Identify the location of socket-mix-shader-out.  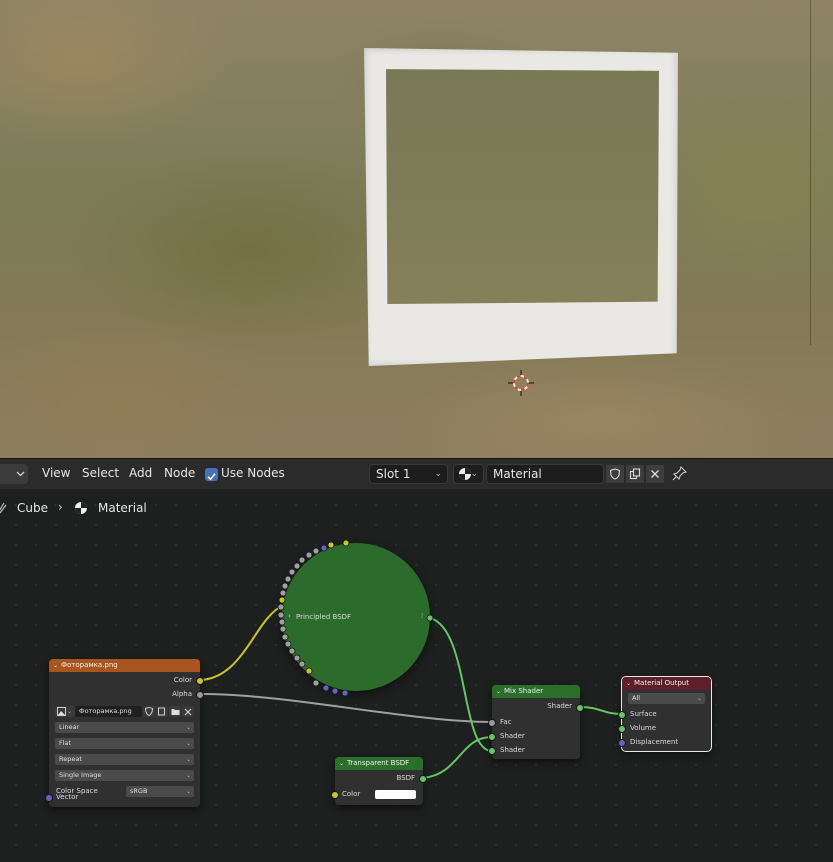
(580, 708).